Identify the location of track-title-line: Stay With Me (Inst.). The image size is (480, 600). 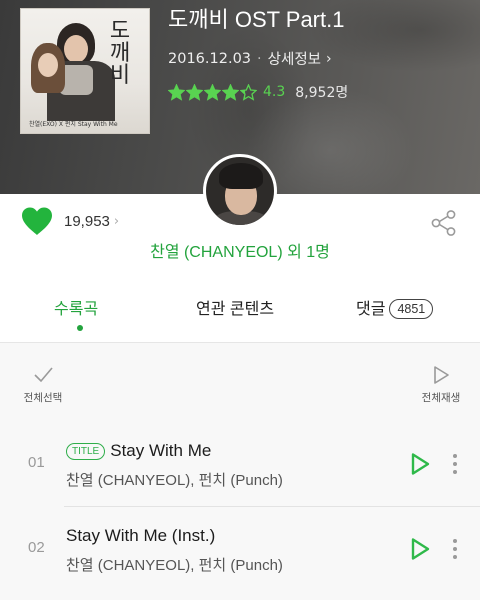
(140, 536).